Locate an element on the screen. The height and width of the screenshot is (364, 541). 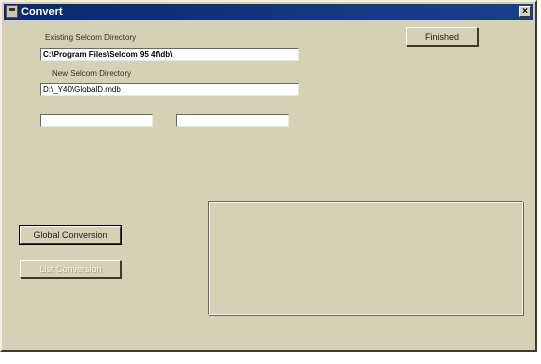
title-bar: Convert × is located at coordinates (268, 12).